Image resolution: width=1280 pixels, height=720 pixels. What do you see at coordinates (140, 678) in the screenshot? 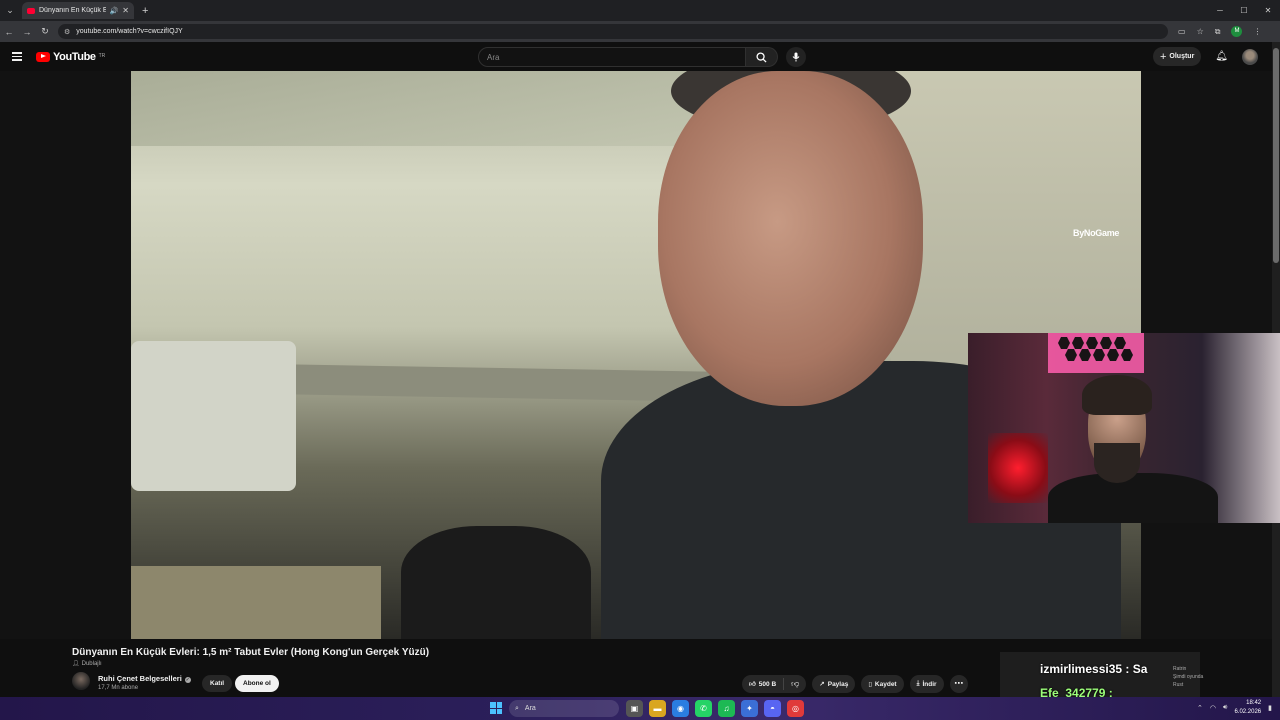
I see `channel-name: Ruhi Çenet Belgeselleri` at bounding box center [140, 678].